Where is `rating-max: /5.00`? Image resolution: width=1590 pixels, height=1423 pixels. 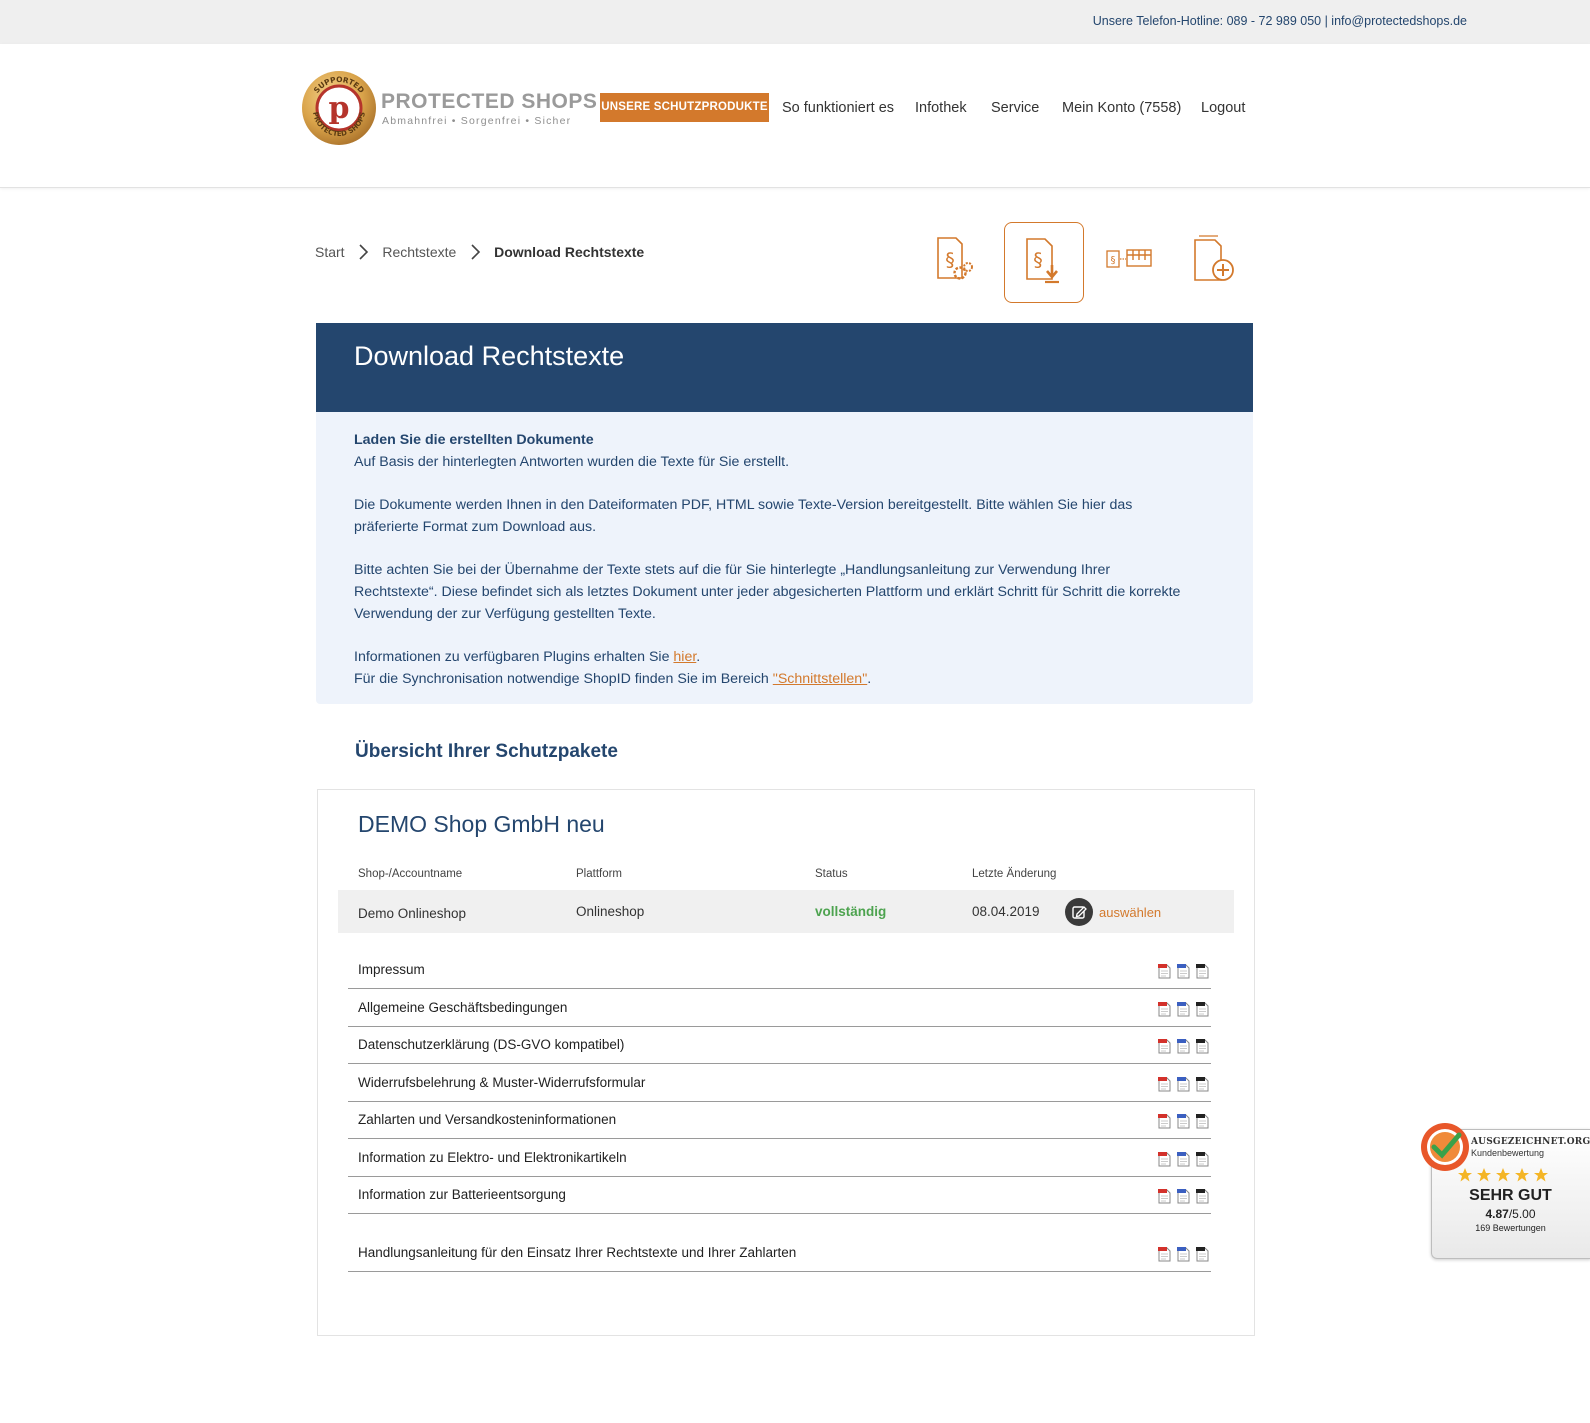 rating-max: /5.00 is located at coordinates (1522, 1214).